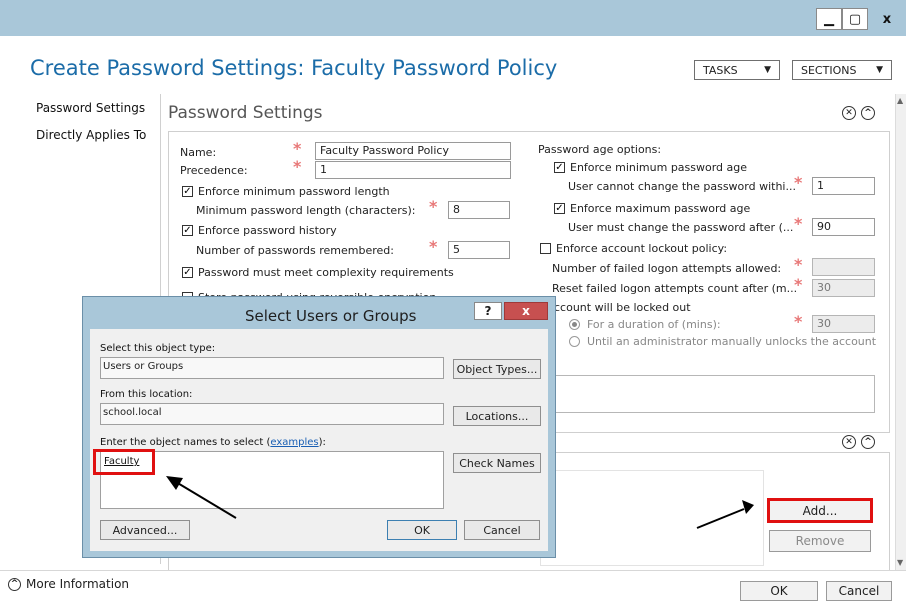  What do you see at coordinates (460, 502) in the screenshot?
I see `annotation-arrows` at bounding box center [460, 502].